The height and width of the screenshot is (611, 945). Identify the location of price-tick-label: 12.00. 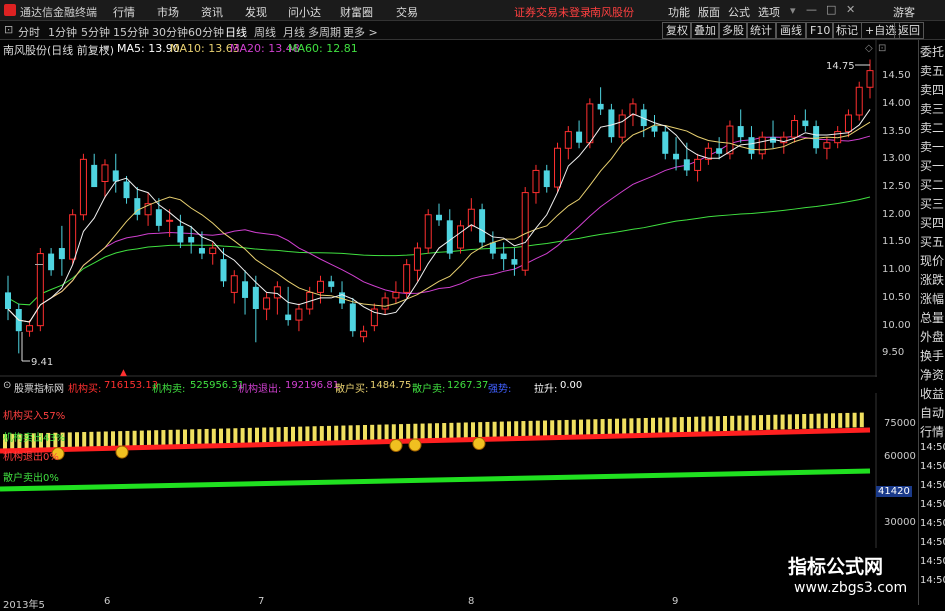
(896, 214).